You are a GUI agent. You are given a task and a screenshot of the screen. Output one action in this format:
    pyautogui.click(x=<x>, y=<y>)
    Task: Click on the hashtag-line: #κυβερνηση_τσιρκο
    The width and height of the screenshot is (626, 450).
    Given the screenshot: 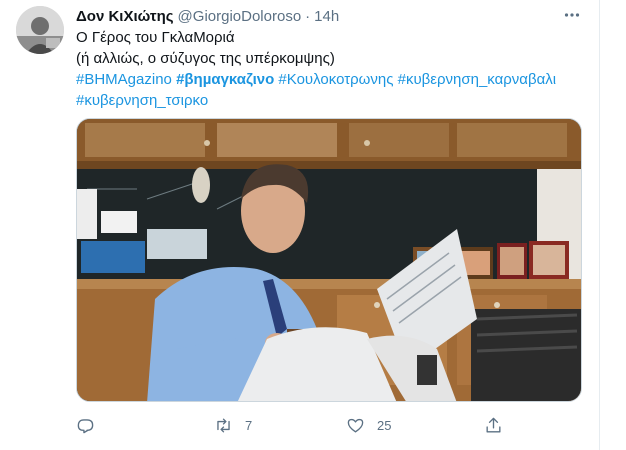 What is the action you would take?
    pyautogui.click(x=328, y=100)
    